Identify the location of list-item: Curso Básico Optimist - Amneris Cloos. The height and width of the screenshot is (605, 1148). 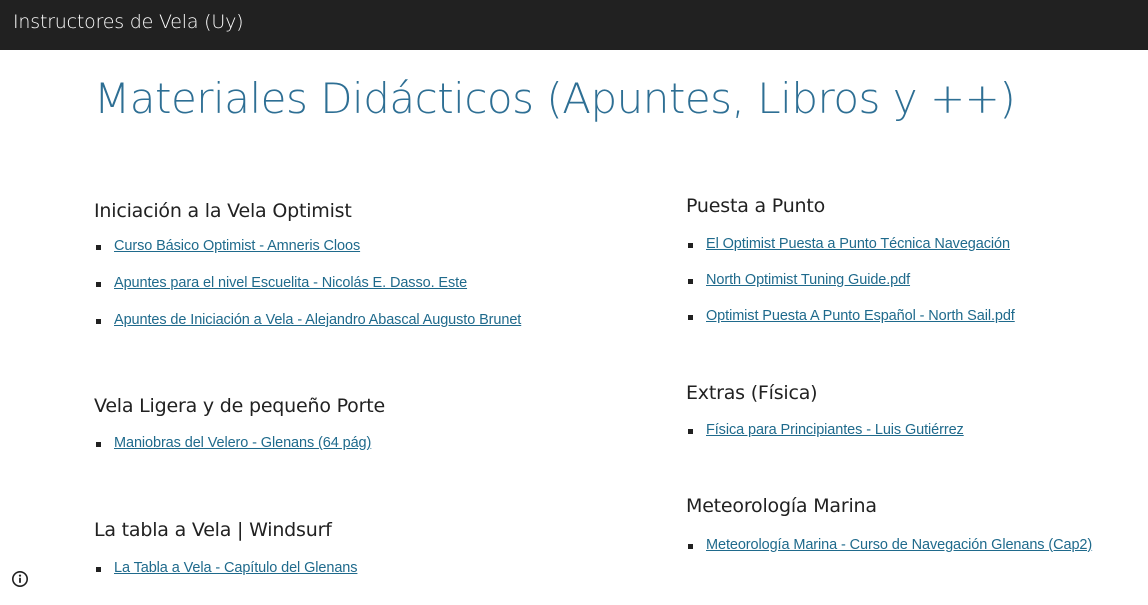
(307, 255).